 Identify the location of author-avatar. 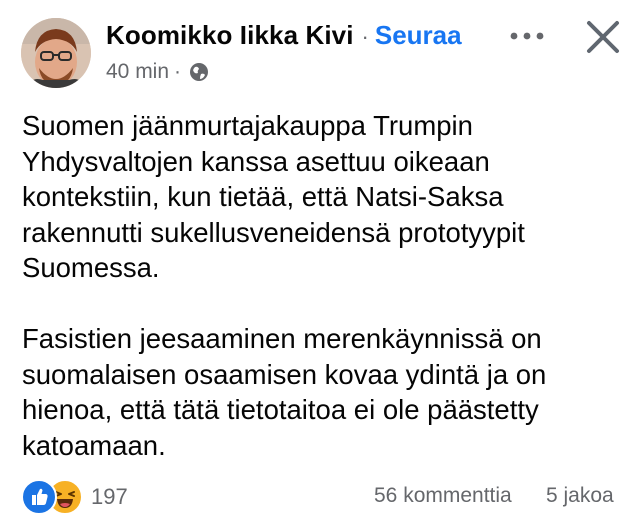
(56, 53).